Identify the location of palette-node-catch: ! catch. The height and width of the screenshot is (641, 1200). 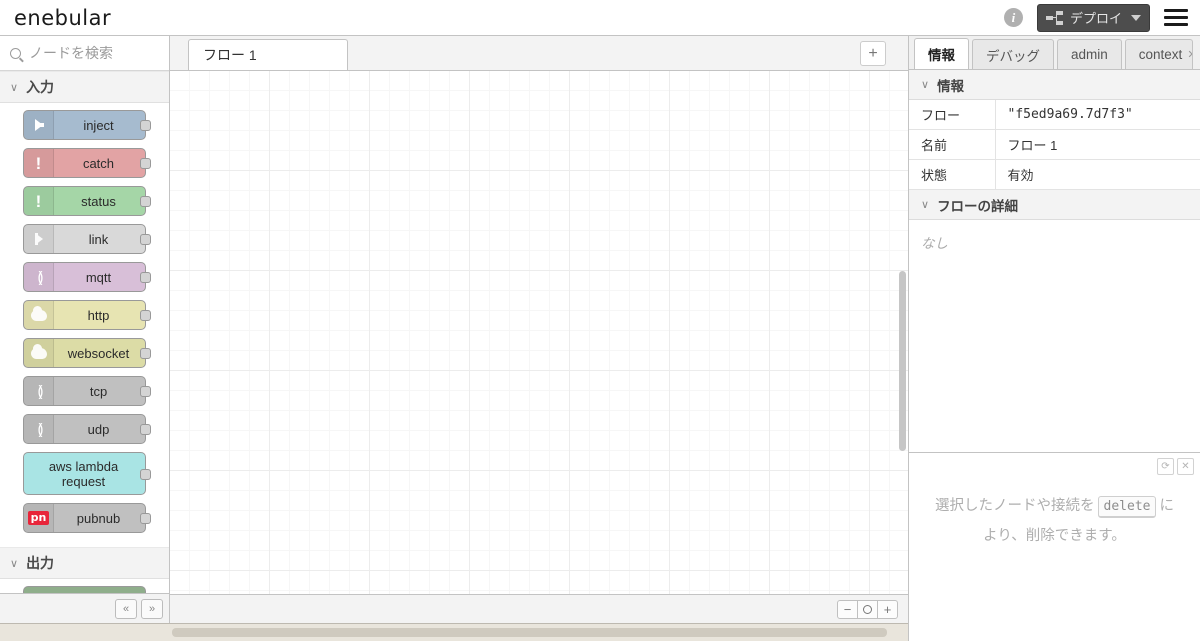
(87, 163).